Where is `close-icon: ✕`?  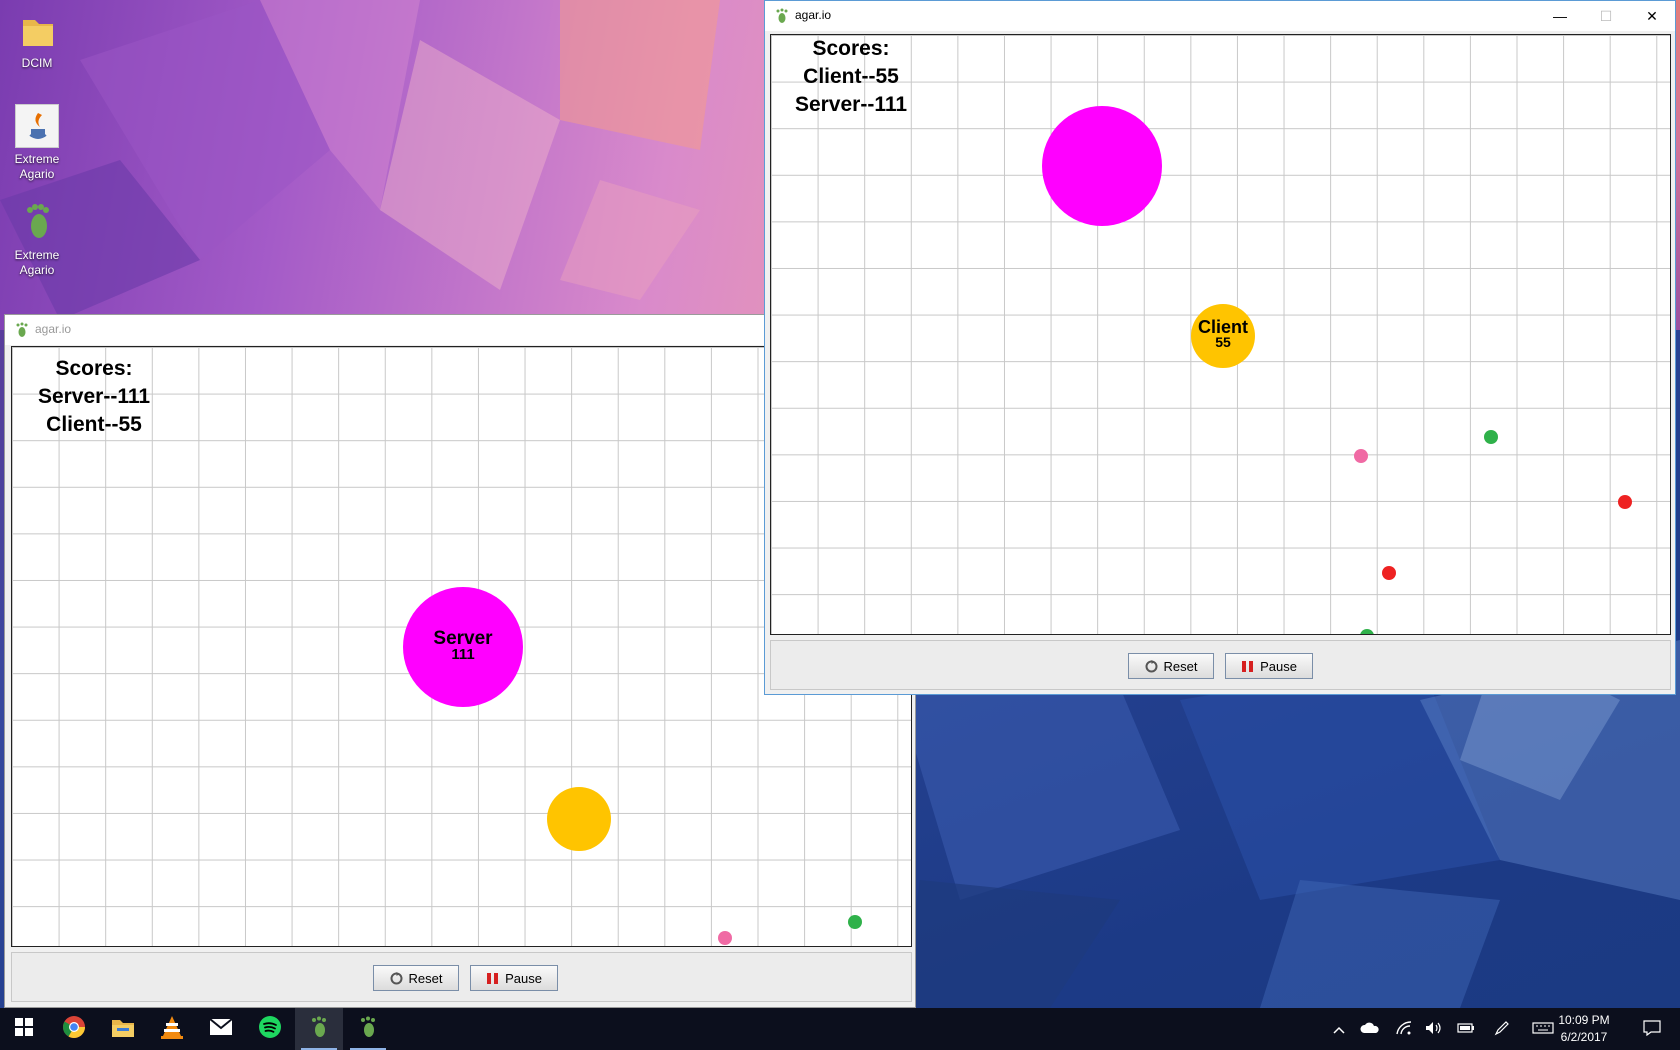 close-icon: ✕ is located at coordinates (1652, 16).